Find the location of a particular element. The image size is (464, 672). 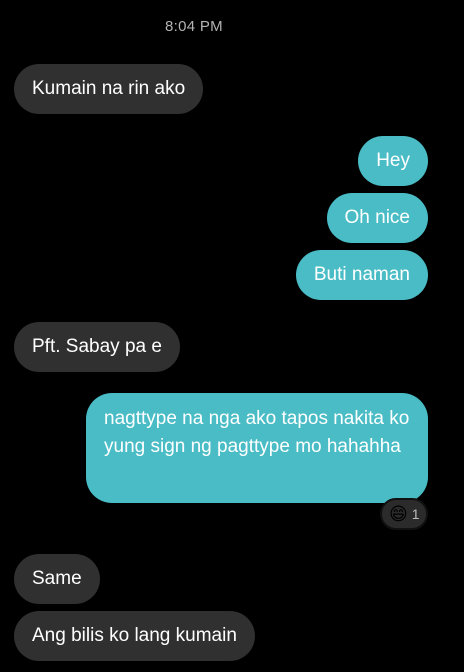

message-received: Same is located at coordinates (57, 579).